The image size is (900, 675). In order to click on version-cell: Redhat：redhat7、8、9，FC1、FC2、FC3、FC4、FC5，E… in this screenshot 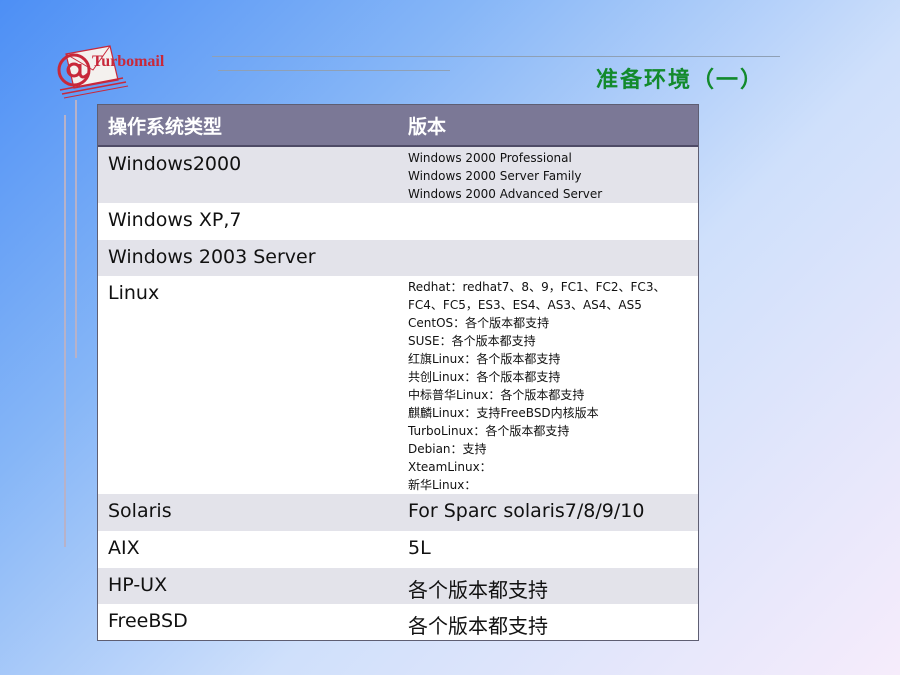, I will do `click(548, 385)`.